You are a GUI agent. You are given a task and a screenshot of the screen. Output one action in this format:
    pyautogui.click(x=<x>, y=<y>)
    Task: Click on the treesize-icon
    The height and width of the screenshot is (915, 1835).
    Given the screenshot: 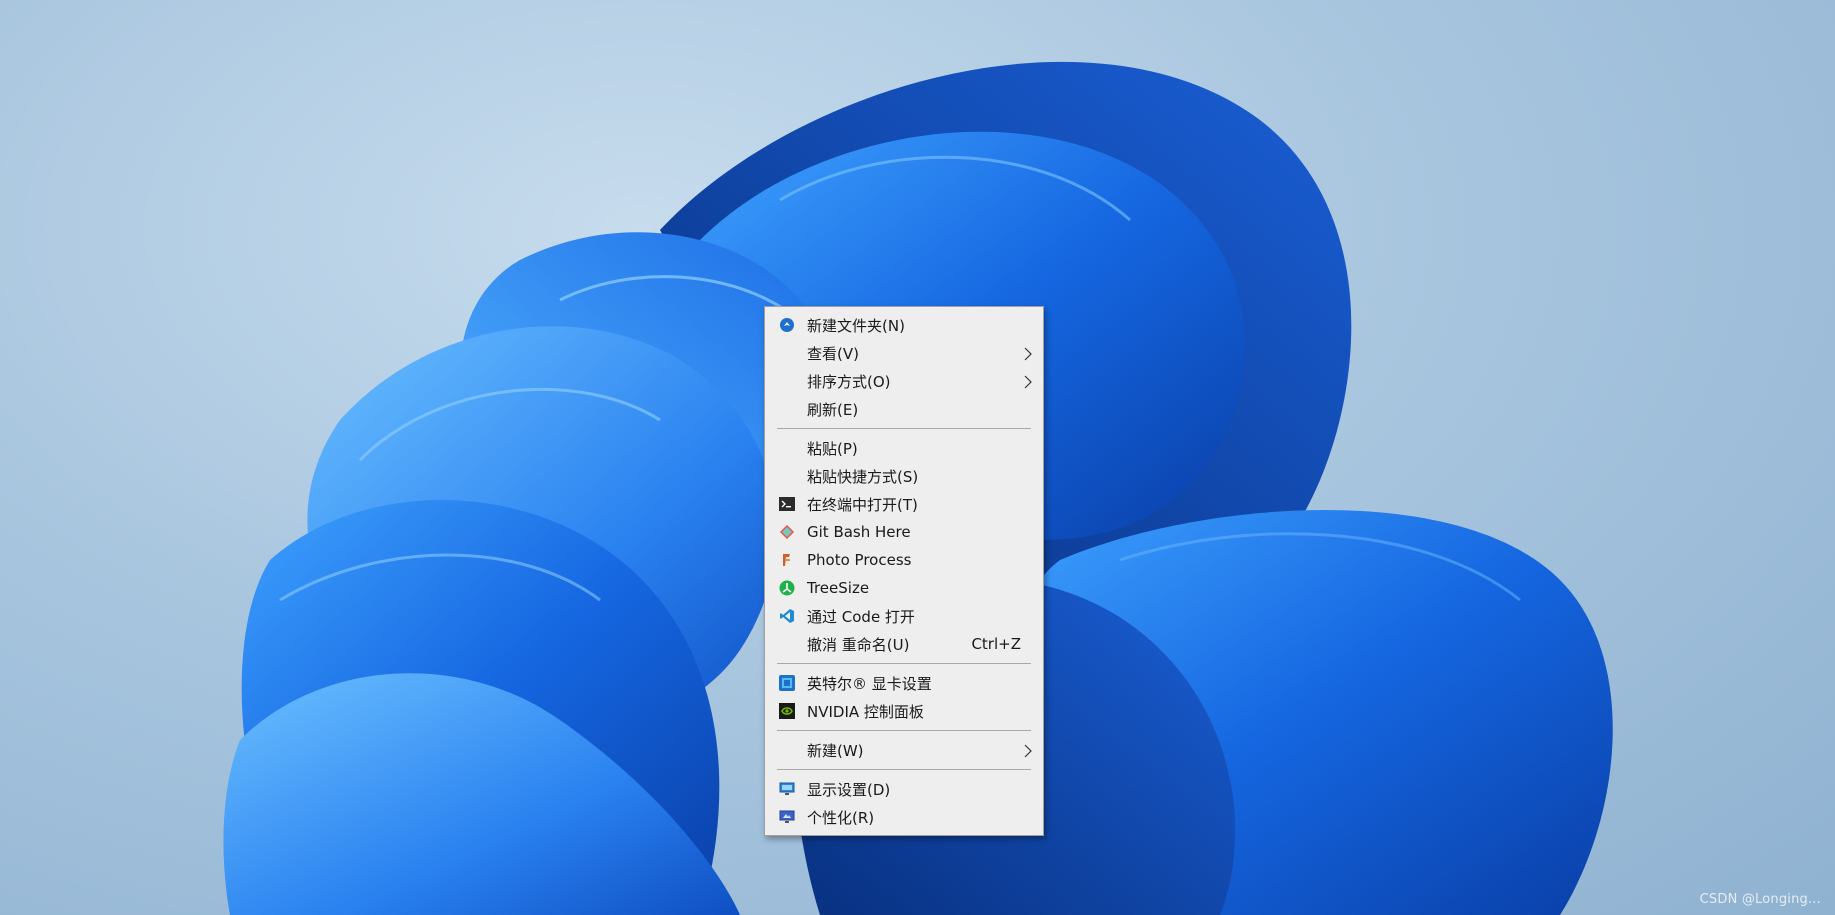 What is the action you would take?
    pyautogui.click(x=787, y=588)
    